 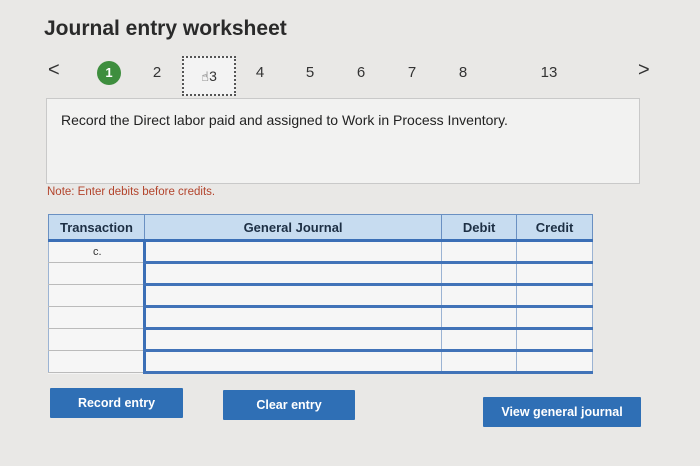 I want to click on page-13-button: 13, so click(x=549, y=72).